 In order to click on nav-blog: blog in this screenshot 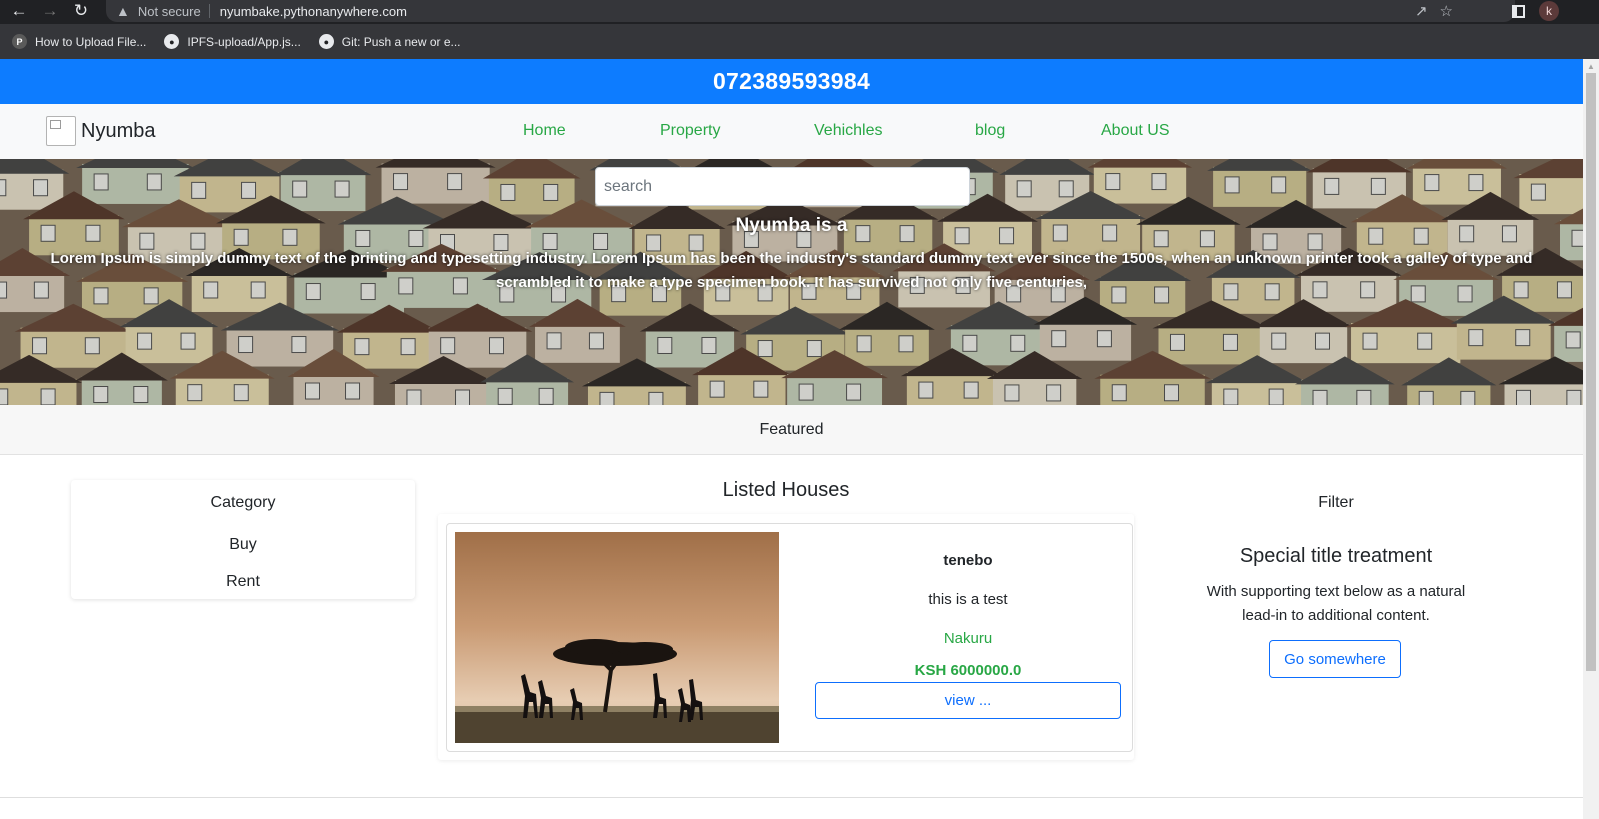, I will do `click(990, 131)`.